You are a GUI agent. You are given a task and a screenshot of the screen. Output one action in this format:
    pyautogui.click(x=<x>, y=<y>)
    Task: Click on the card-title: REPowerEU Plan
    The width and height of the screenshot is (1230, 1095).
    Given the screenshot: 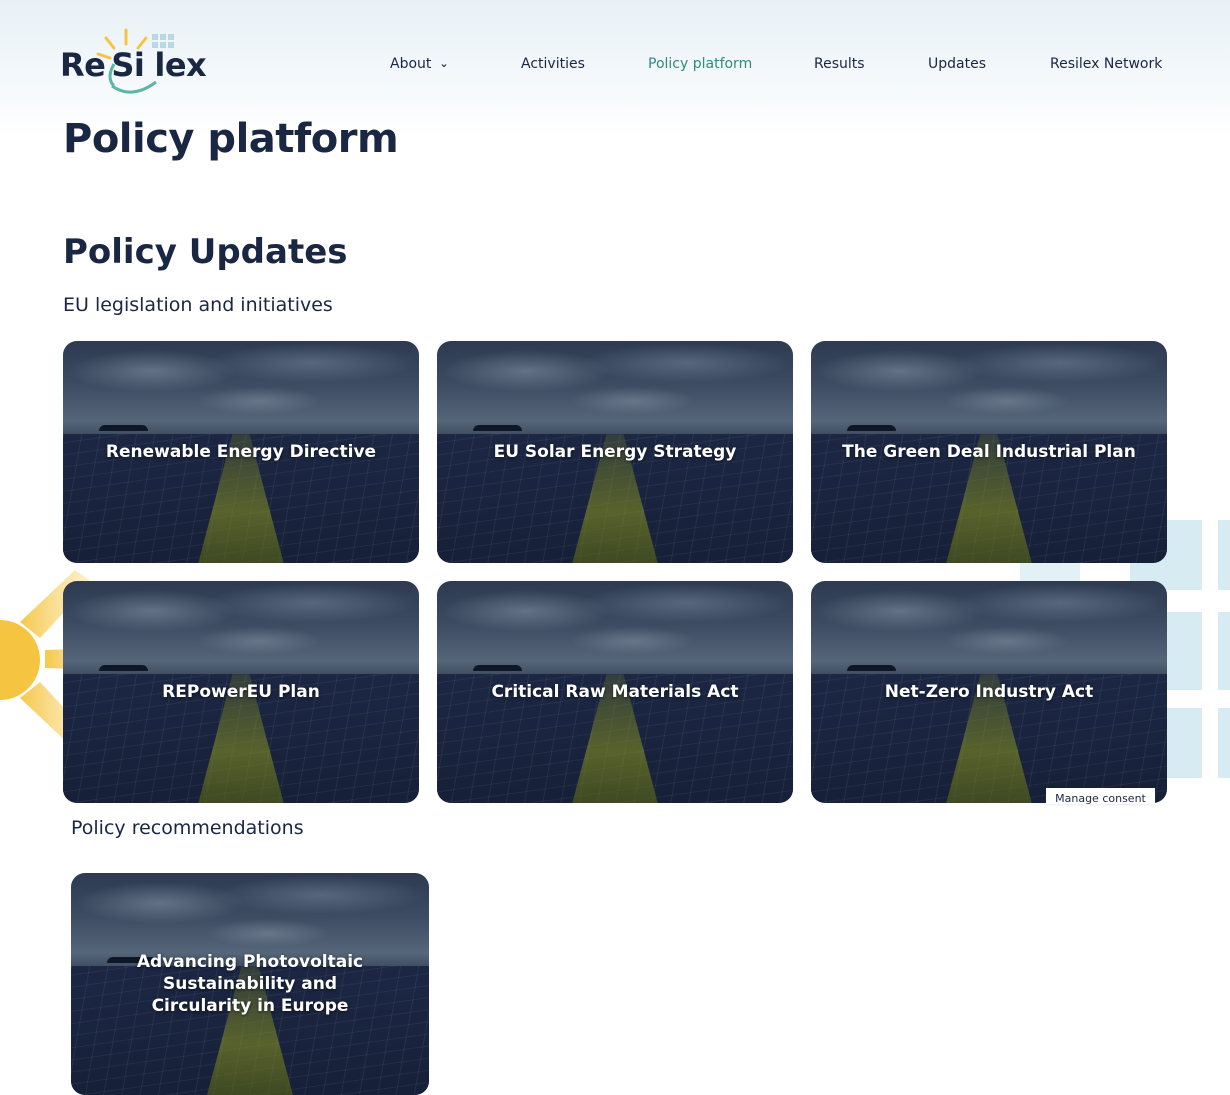 What is the action you would take?
    pyautogui.click(x=241, y=692)
    